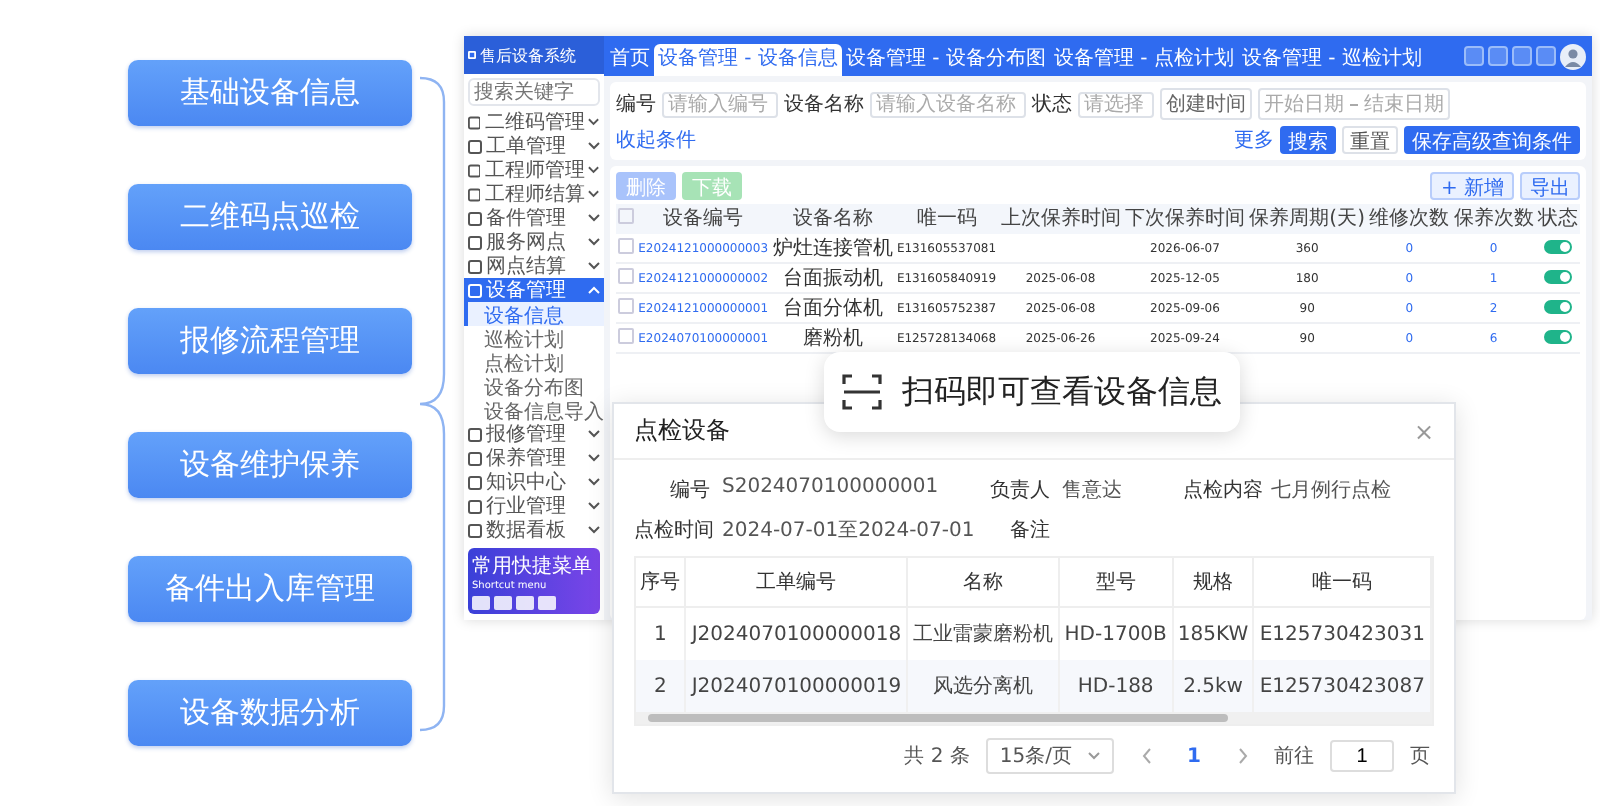 The image size is (1600, 806). What do you see at coordinates (534, 506) in the screenshot?
I see `menu-item: 行业管理` at bounding box center [534, 506].